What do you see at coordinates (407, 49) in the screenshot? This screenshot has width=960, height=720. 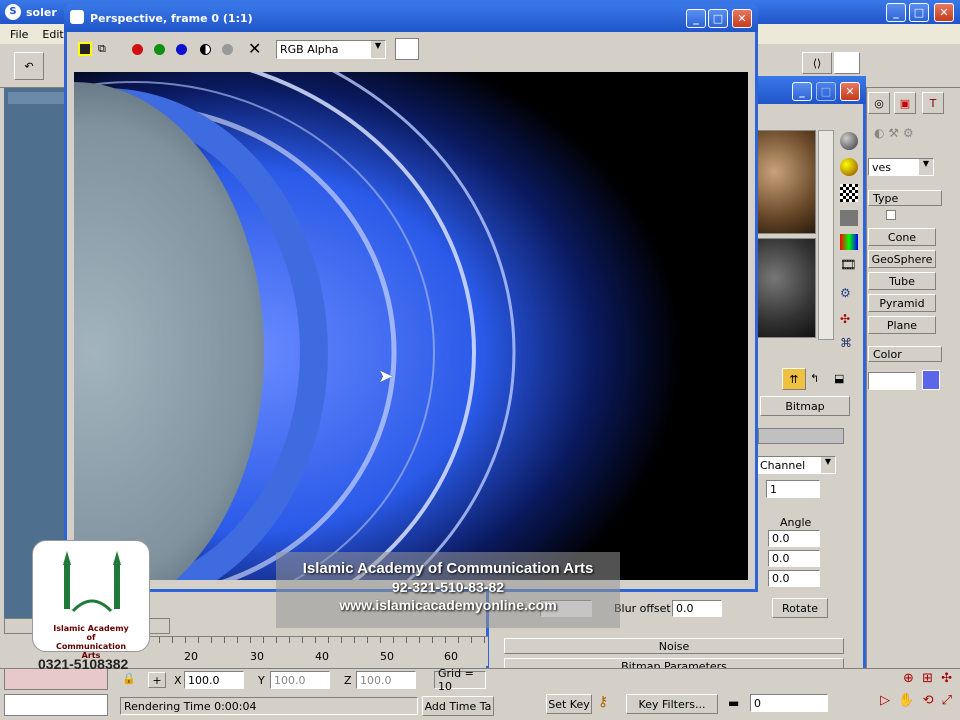 I see `color-swatch` at bounding box center [407, 49].